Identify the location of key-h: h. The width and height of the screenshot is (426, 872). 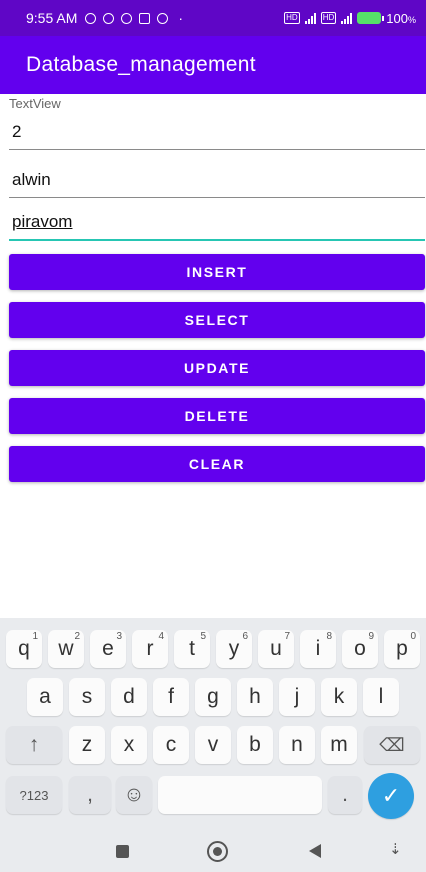
(255, 697).